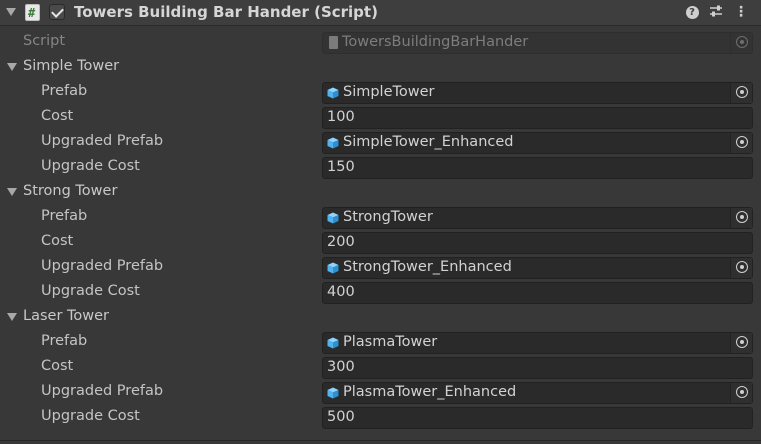  What do you see at coordinates (537, 268) in the screenshot?
I see `upgraded-prefab-field: StrongTower_Enhanced` at bounding box center [537, 268].